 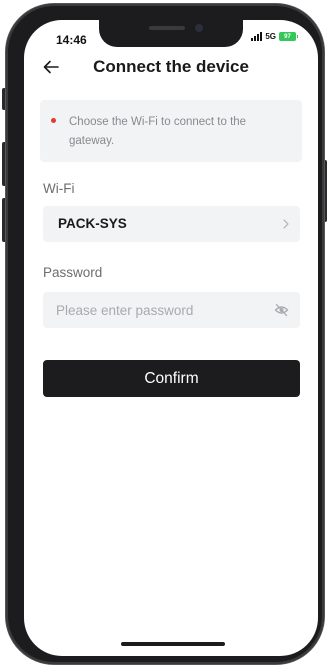 I want to click on battery-level: 97, so click(x=287, y=36).